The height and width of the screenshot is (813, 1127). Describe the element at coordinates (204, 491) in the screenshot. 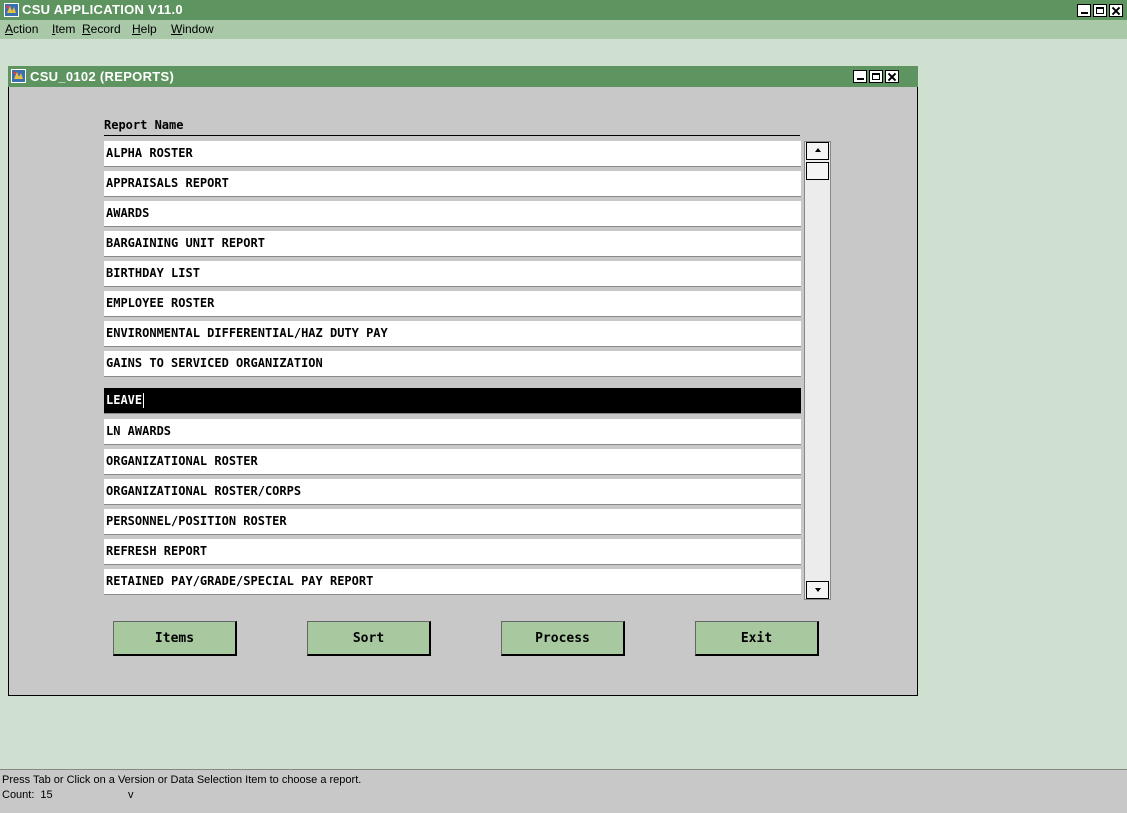

I see `report-row-label: ORGANIZATIONAL ROSTER/CORPS` at that location.